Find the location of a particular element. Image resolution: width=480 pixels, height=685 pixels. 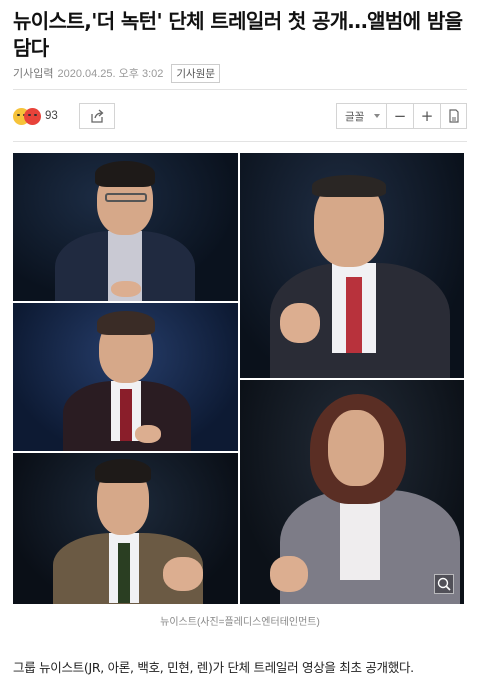

article-toolbar: 93 글꼴 − + is located at coordinates (240, 116).